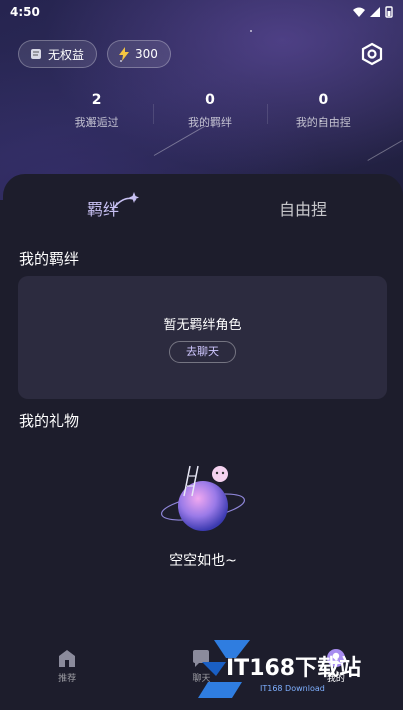 The image size is (403, 710). I want to click on stat-bonds: 0 我的羁绊, so click(209, 111).